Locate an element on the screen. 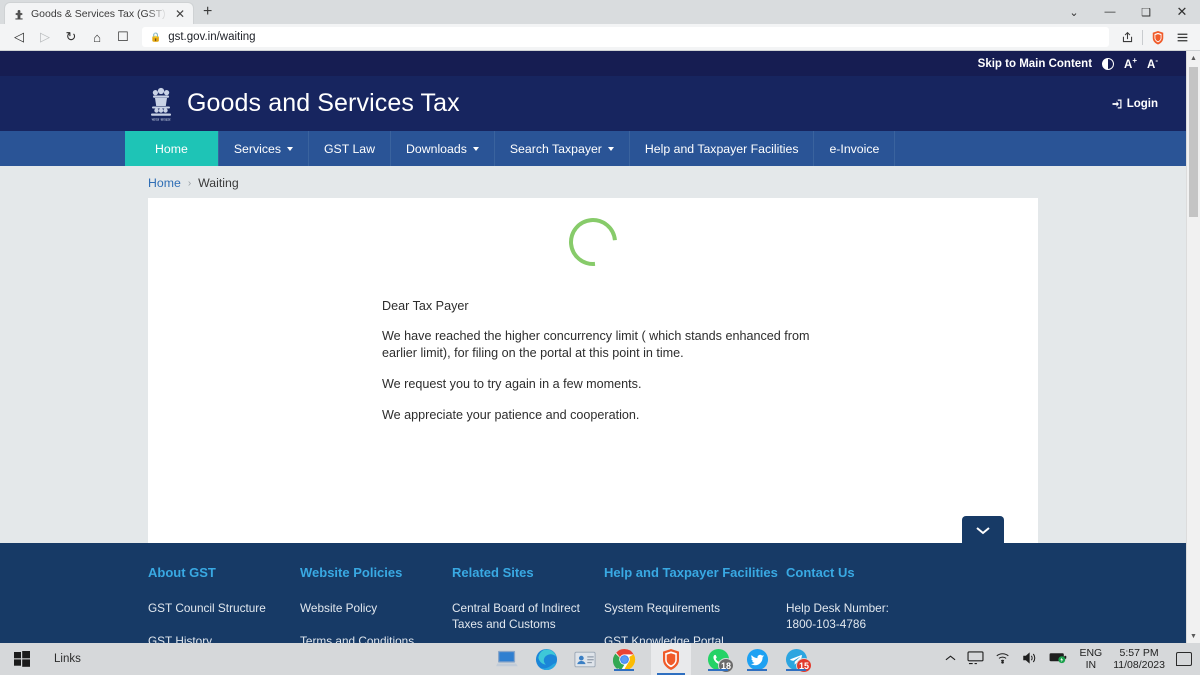 This screenshot has height=675, width=1200. hamburger-menu-icon is located at coordinates (1182, 37).